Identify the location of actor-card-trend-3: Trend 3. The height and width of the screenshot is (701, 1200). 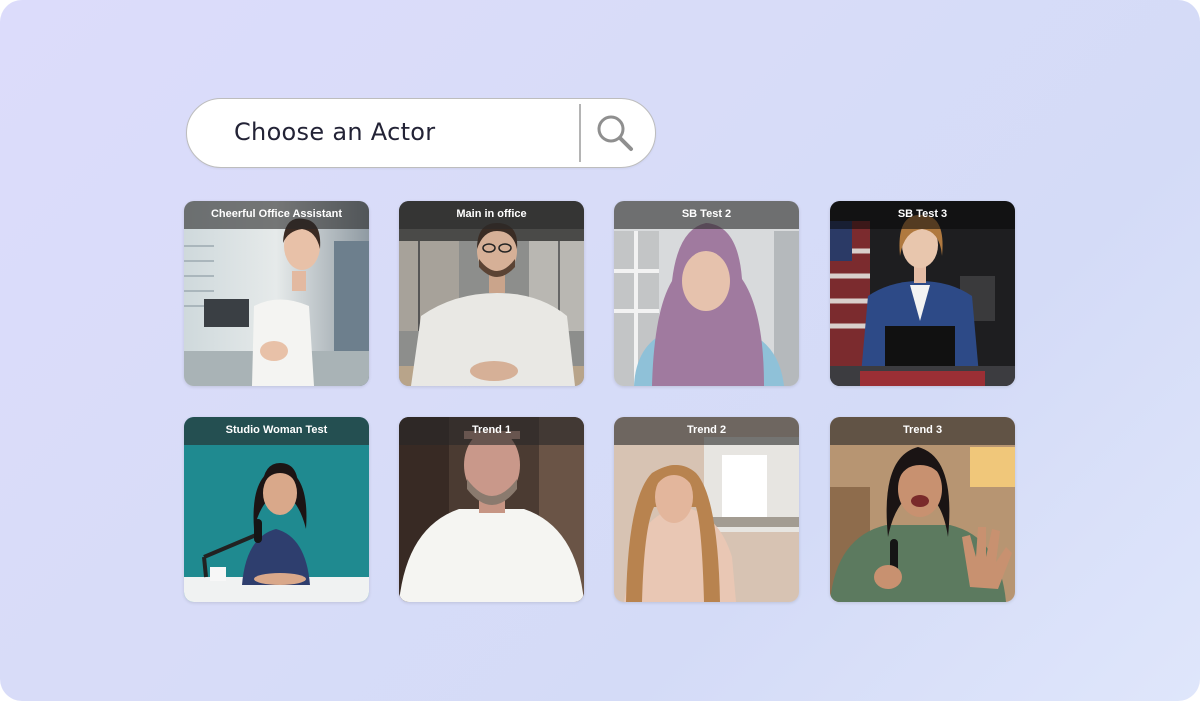
(922, 509).